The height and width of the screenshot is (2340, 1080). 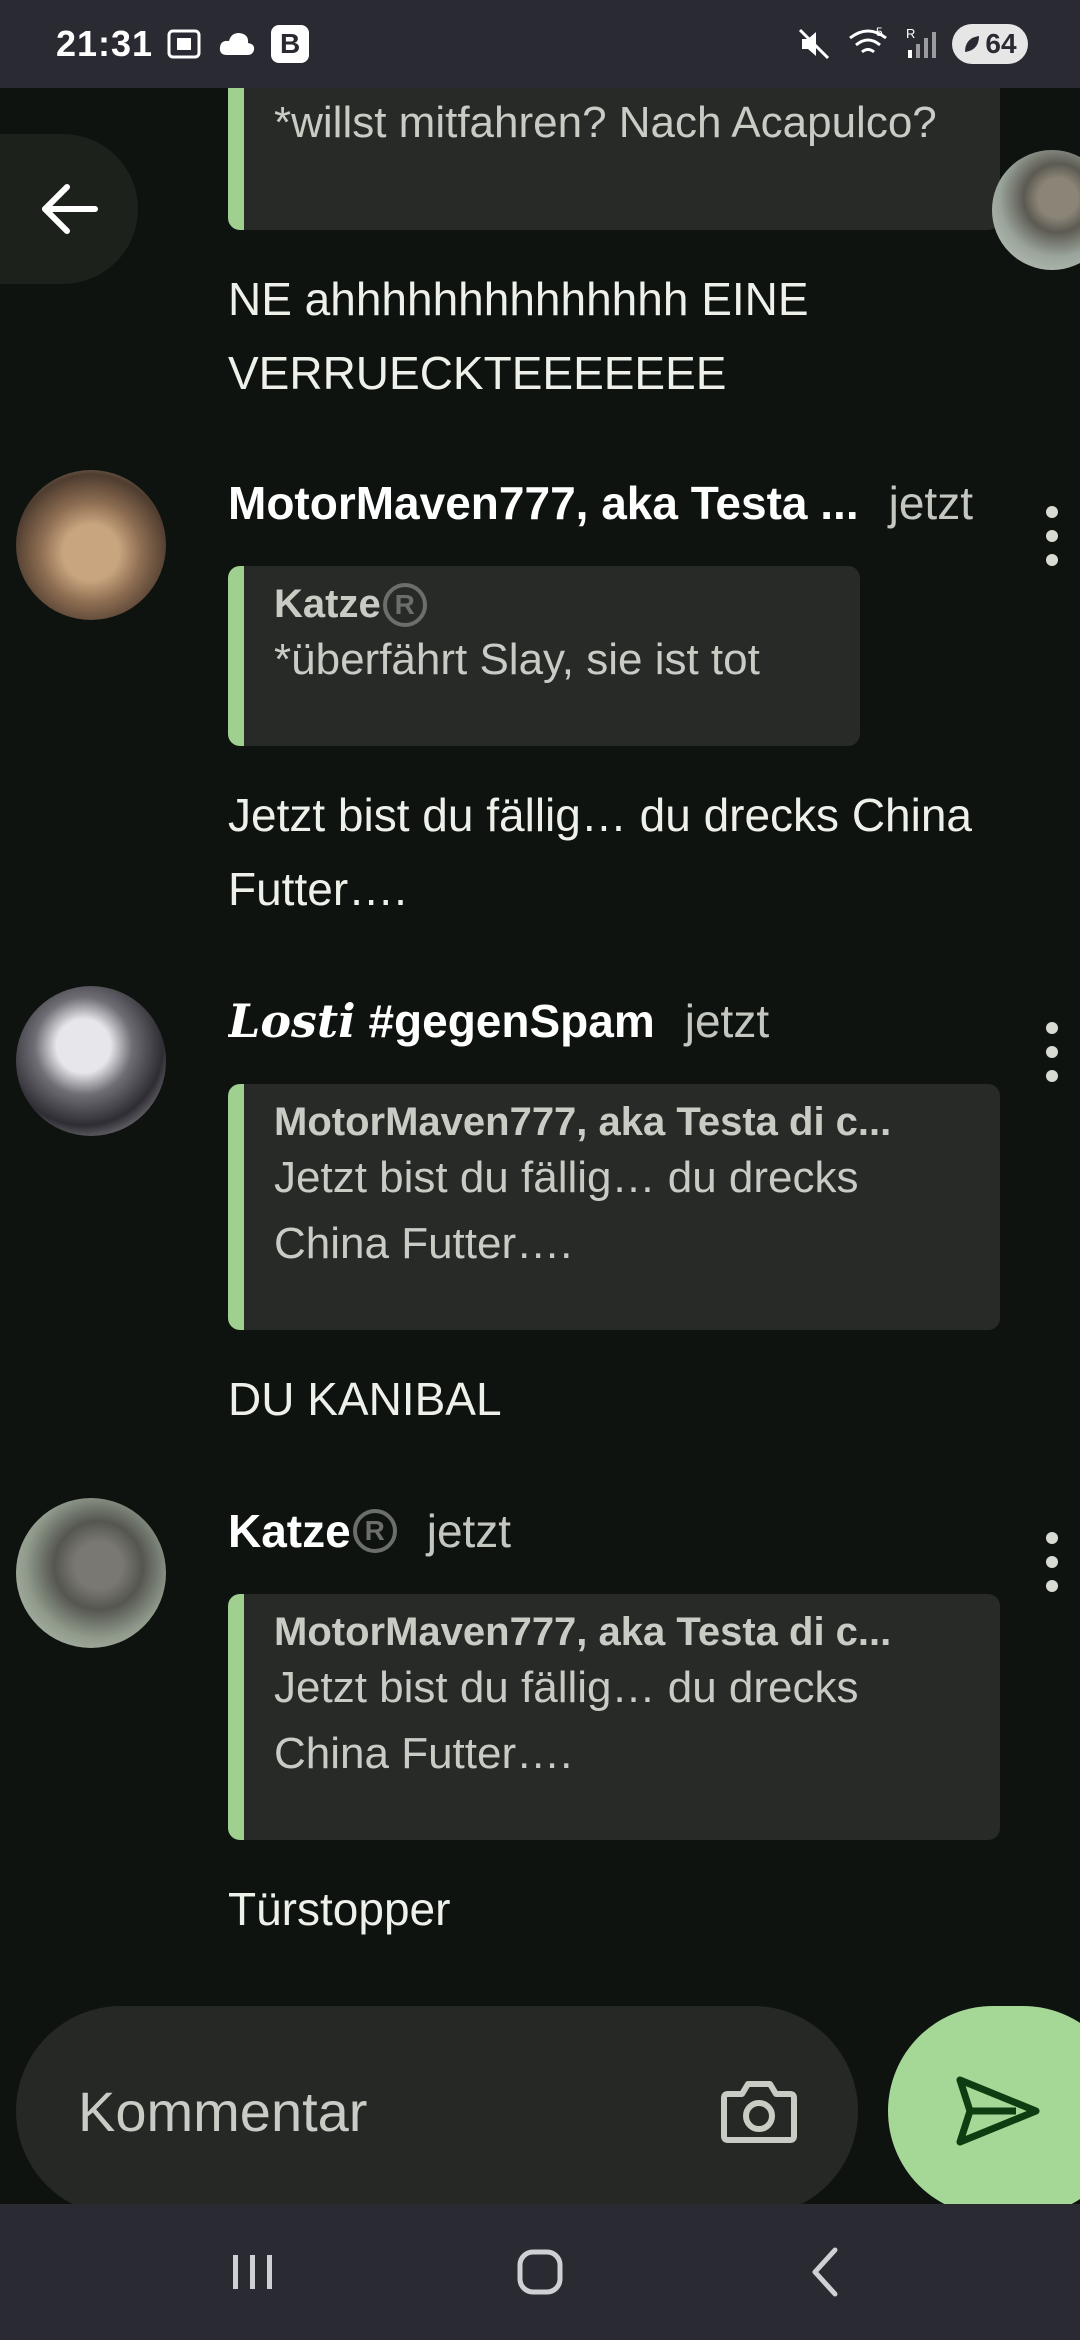 I want to click on roaming-indicator: R, so click(x=910, y=33).